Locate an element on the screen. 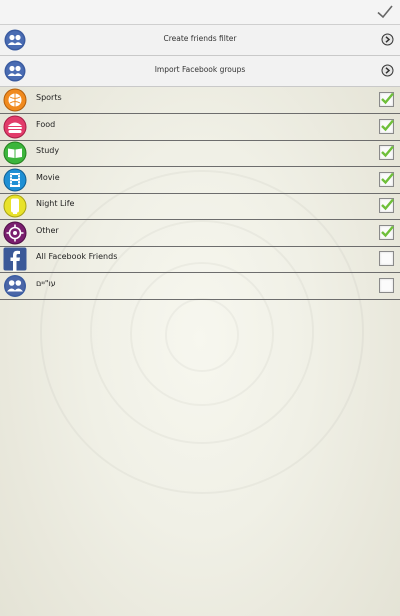  create-friends-filter-label: Create friends filter is located at coordinates (200, 38).